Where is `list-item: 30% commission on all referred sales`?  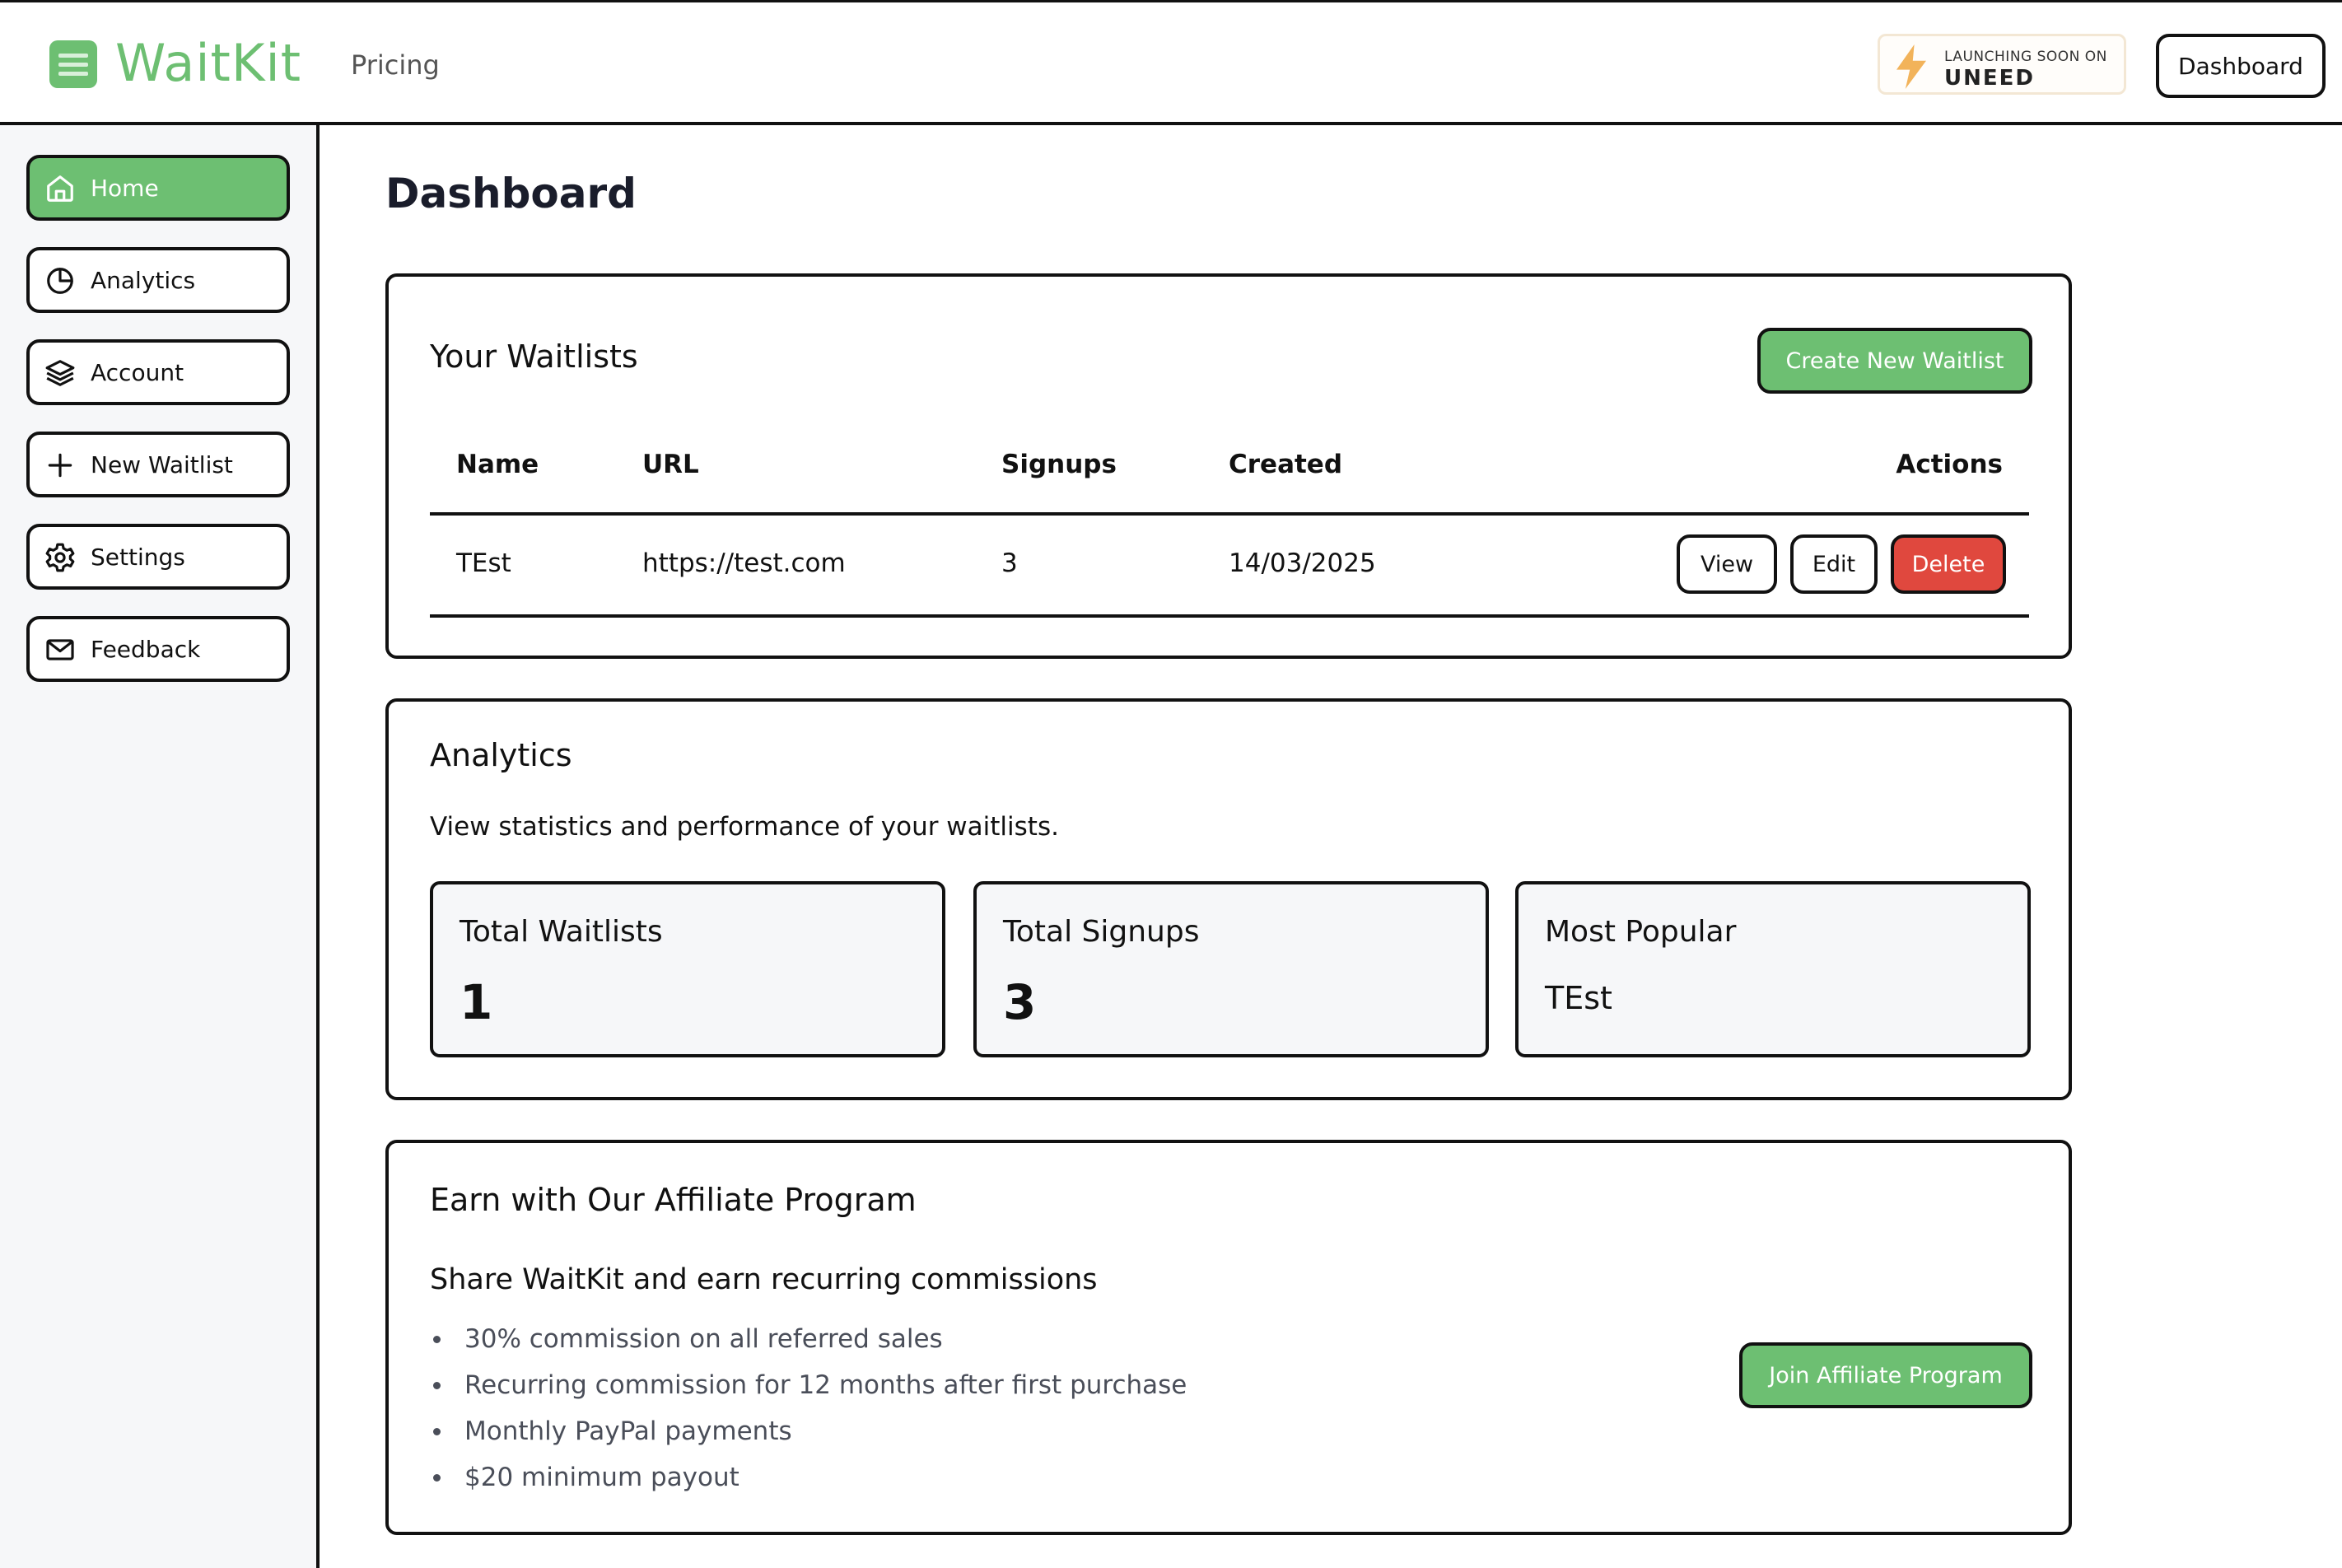
list-item: 30% commission on all referred sales is located at coordinates (808, 1339).